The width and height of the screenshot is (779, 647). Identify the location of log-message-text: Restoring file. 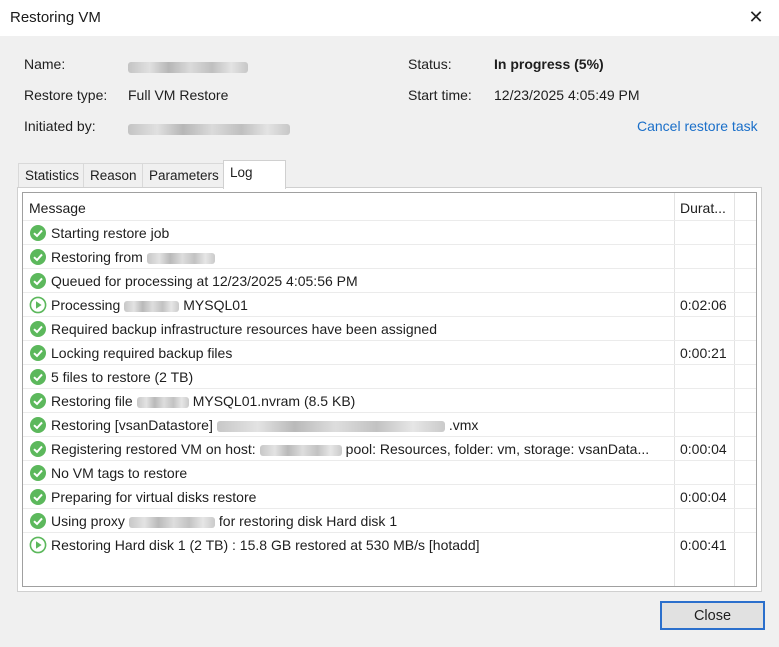
(92, 401).